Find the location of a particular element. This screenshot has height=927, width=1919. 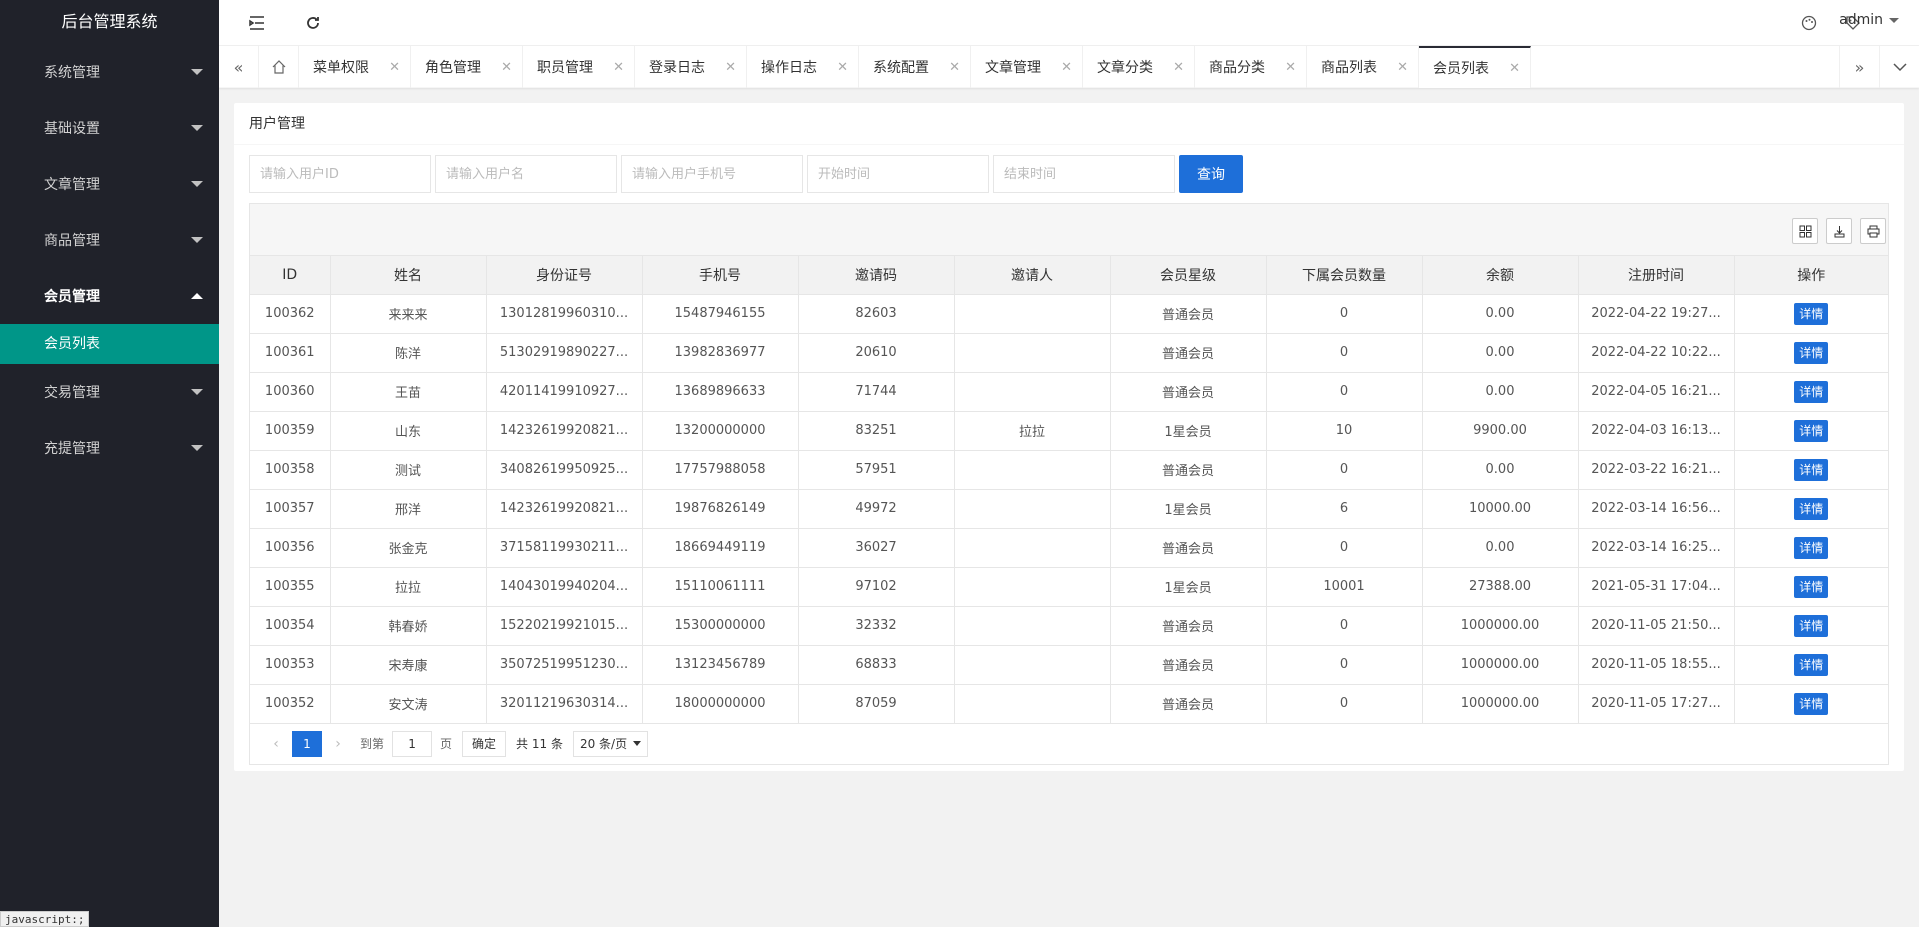

column-header: 下属会员数量 is located at coordinates (1344, 275).